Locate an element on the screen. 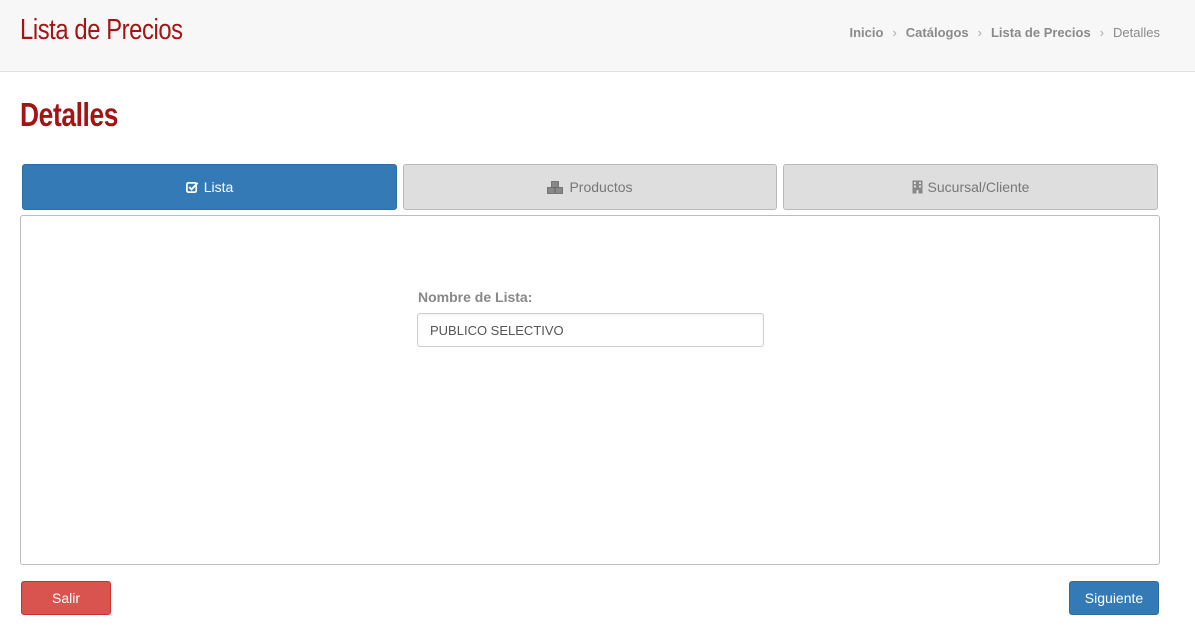 This screenshot has width=1195, height=629. tab-lista: Lista is located at coordinates (209, 187).